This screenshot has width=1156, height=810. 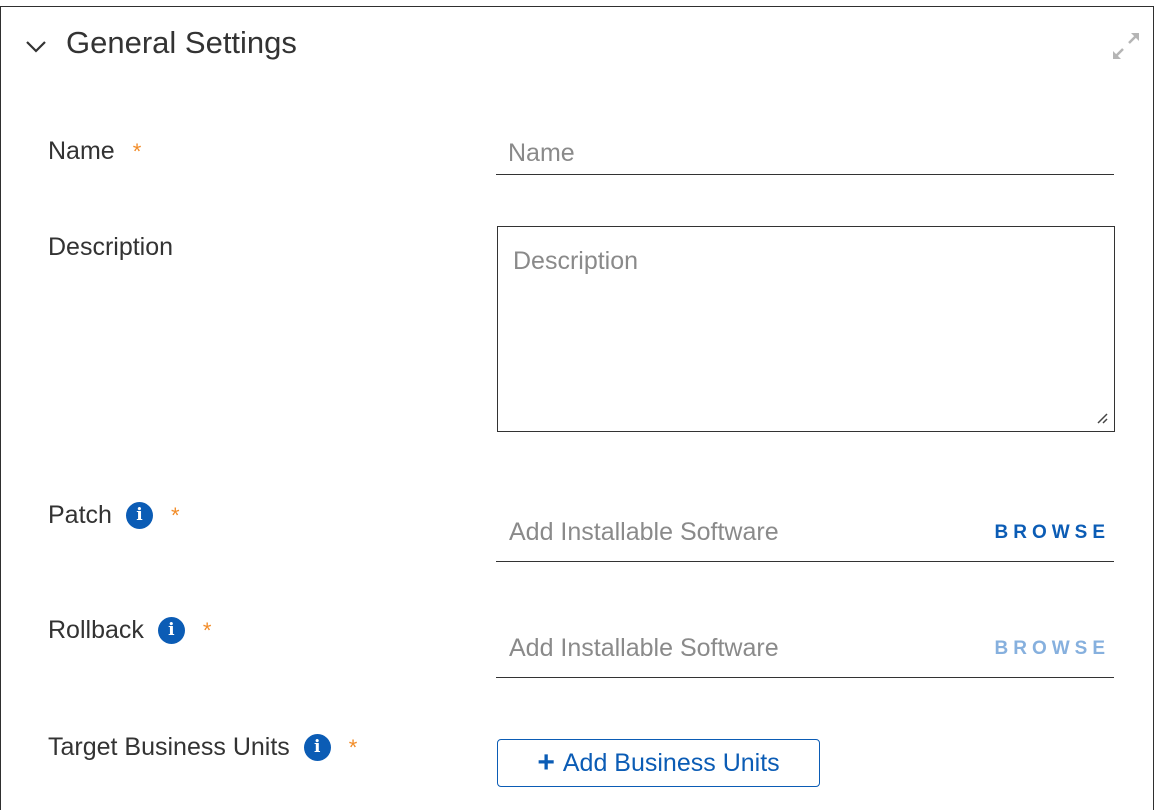 What do you see at coordinates (81, 151) in the screenshot?
I see `name-label: Name` at bounding box center [81, 151].